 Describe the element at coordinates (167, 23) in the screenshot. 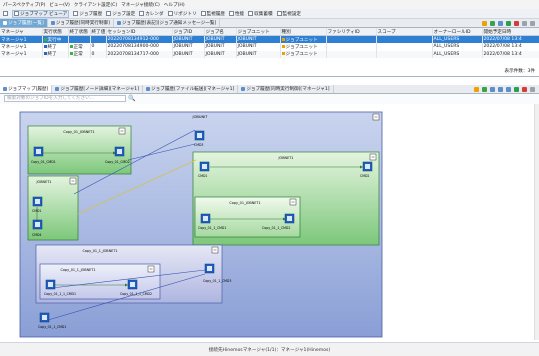

I see `tab-job-notify-messages: ジョブ履歴[表記][ジョブ通知メッセージ一覧]` at that location.